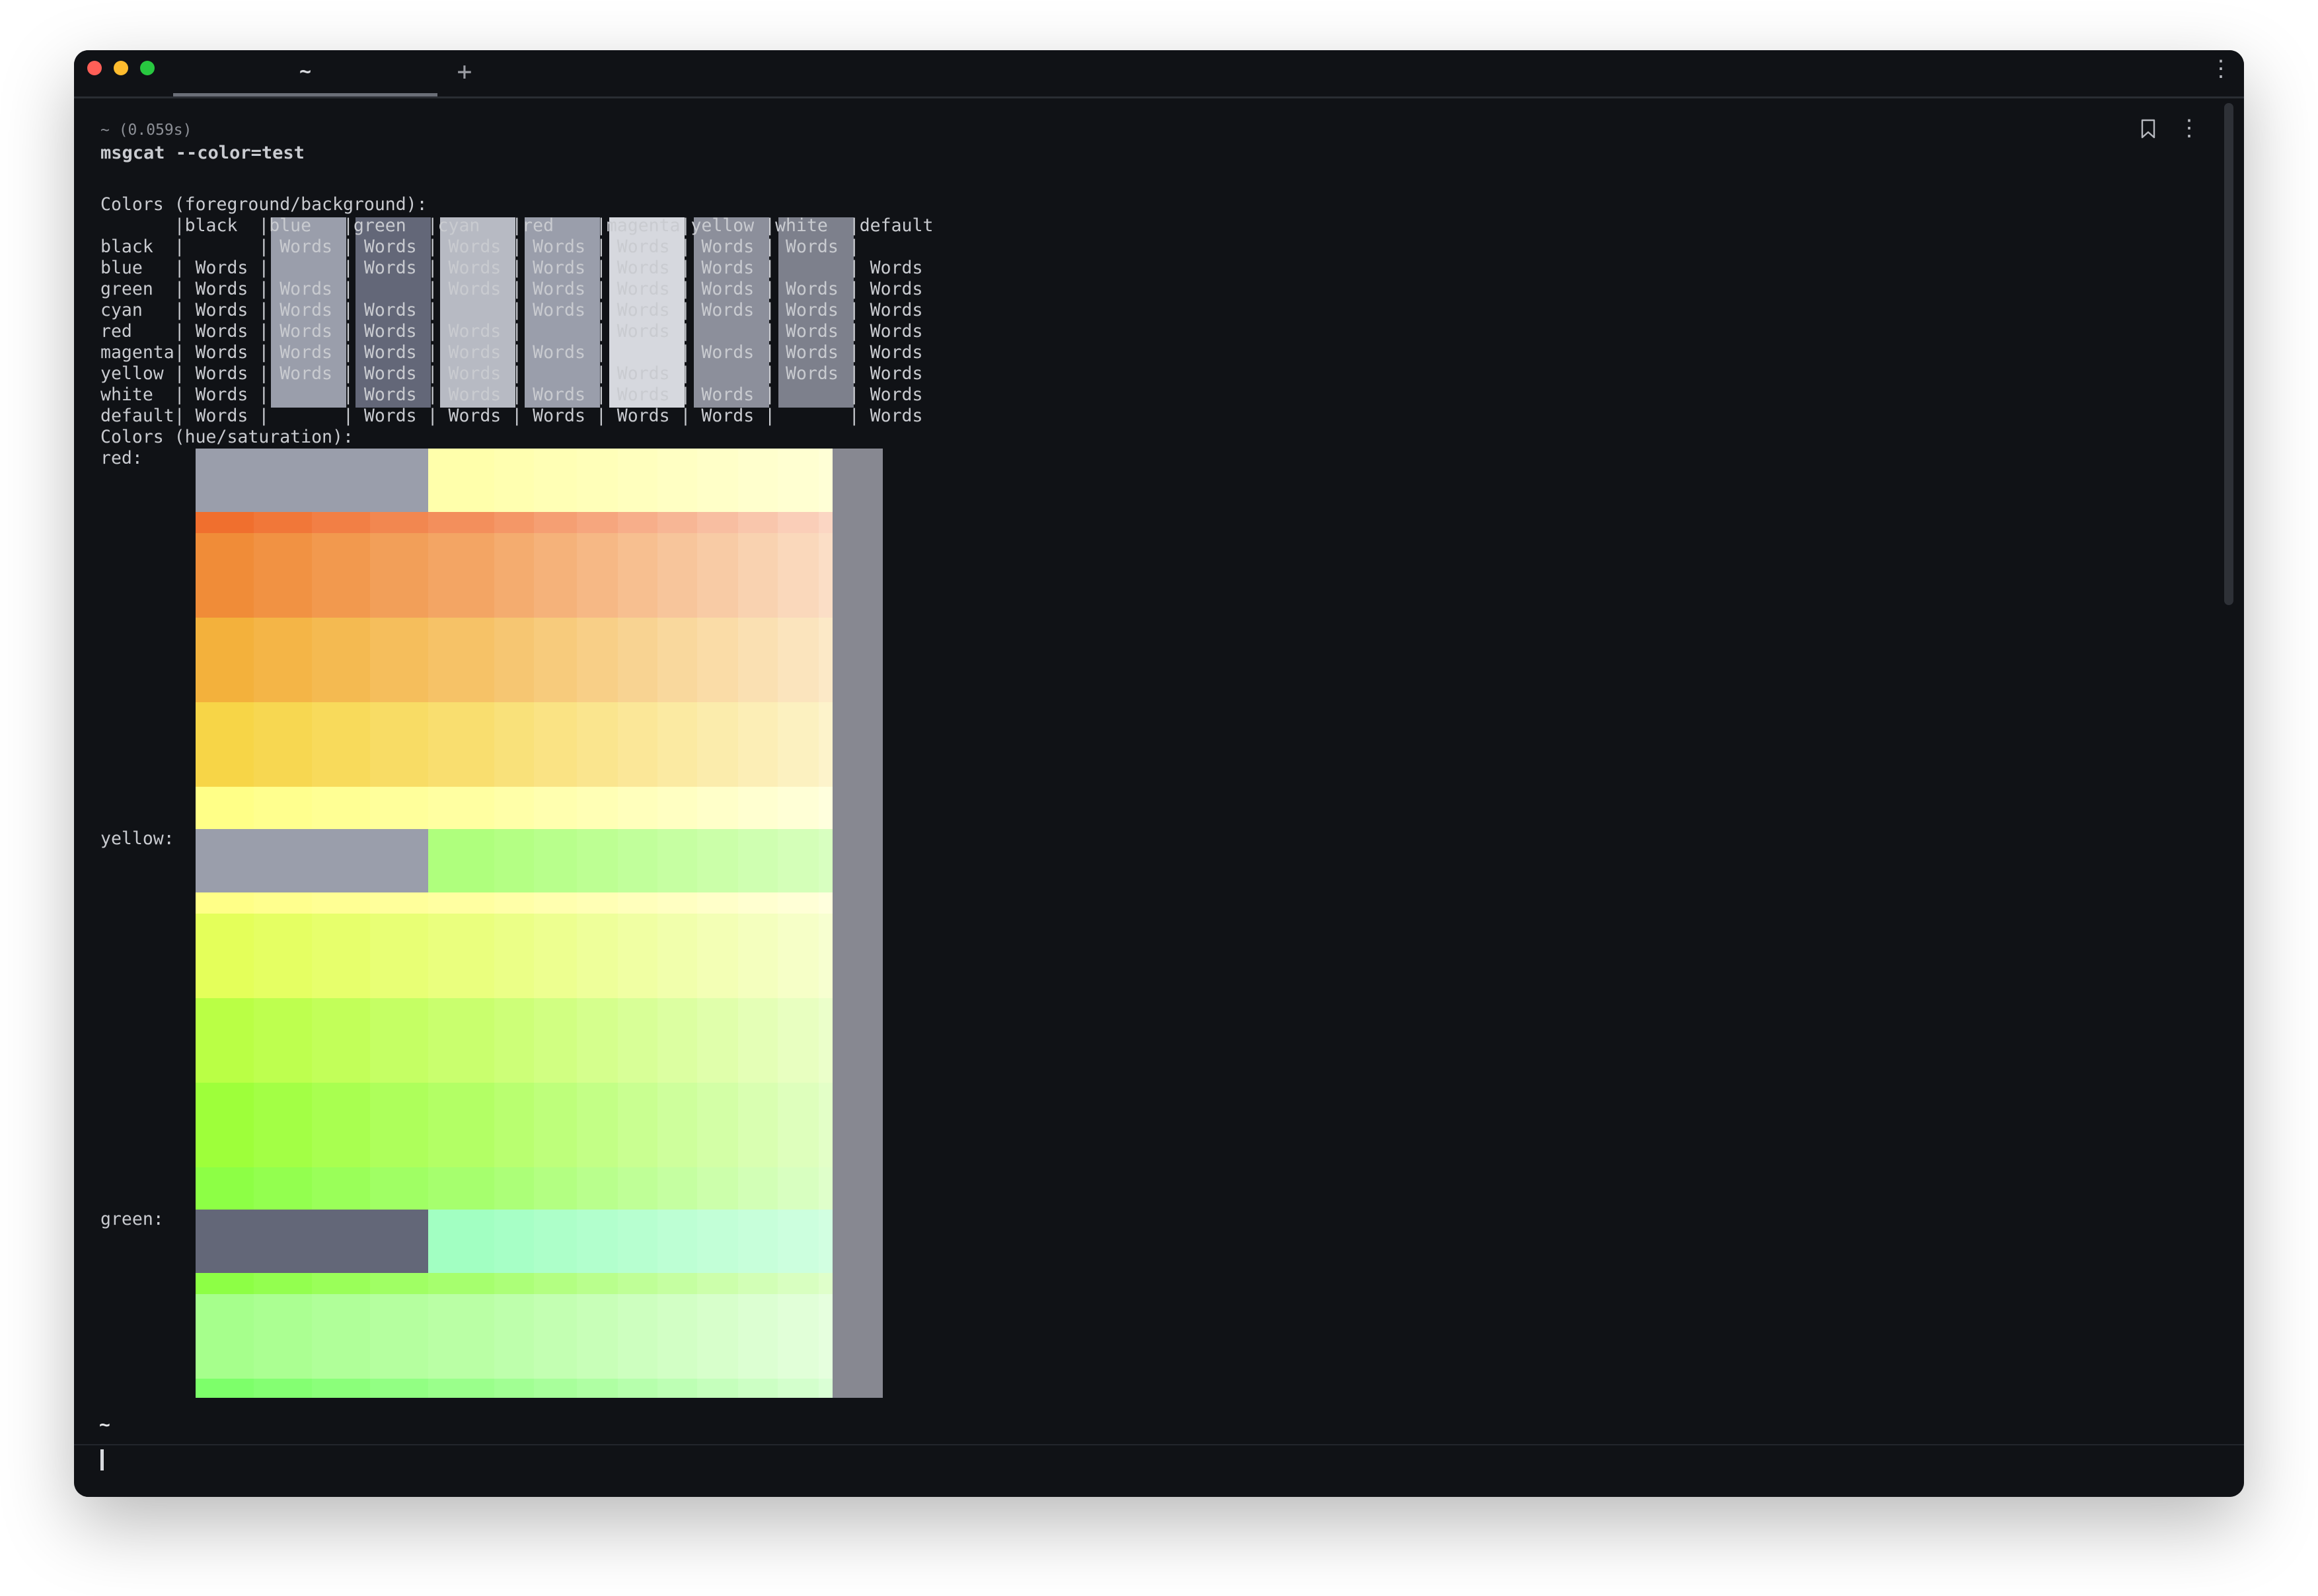  I want to click on input-area, so click(1159, 1470).